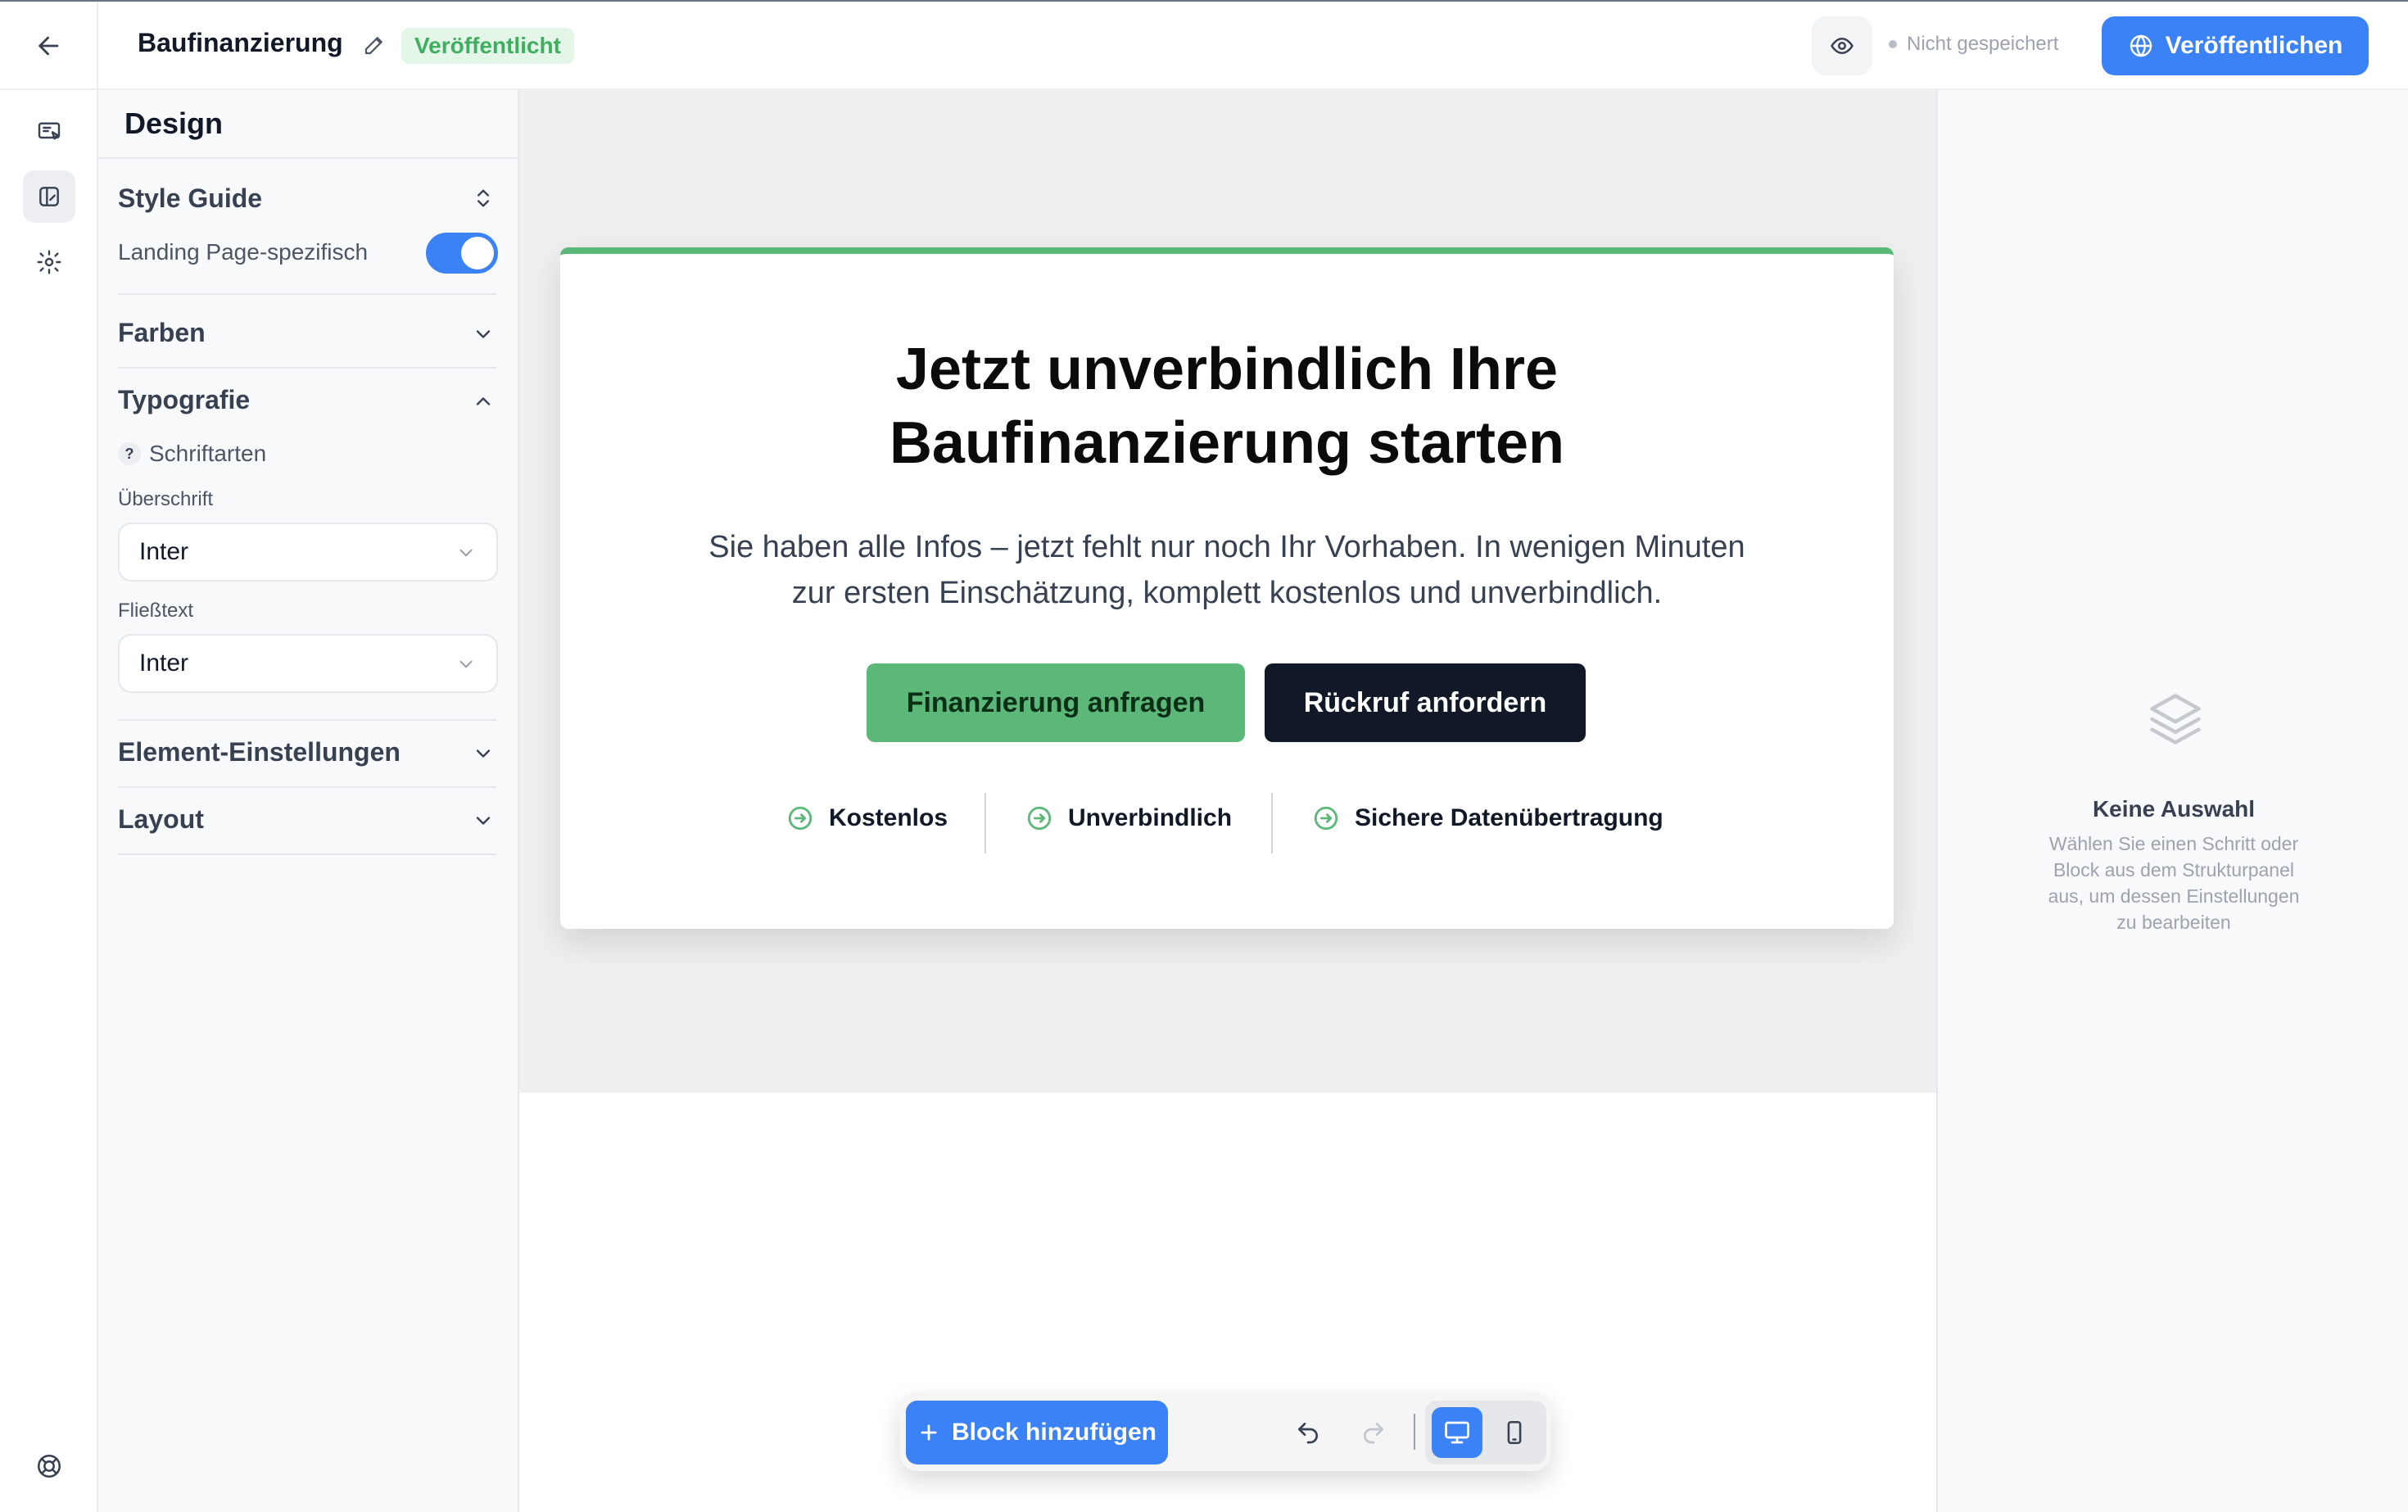  I want to click on benefit-item: Kostenlos, so click(867, 818).